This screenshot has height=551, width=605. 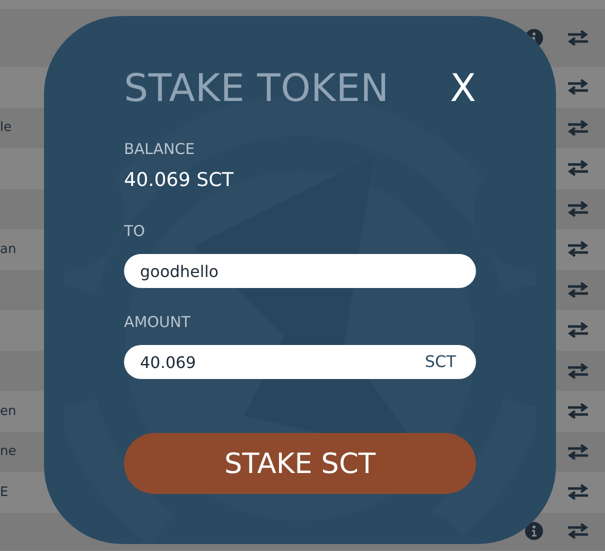 What do you see at coordinates (440, 362) in the screenshot?
I see `unit-label: SCT` at bounding box center [440, 362].